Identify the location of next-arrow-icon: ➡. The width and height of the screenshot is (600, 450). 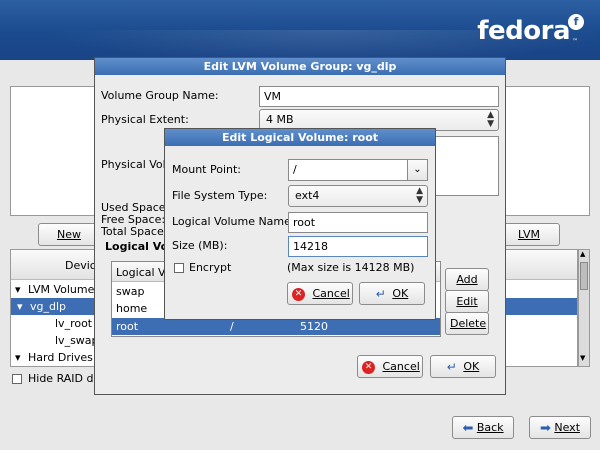
(545, 428).